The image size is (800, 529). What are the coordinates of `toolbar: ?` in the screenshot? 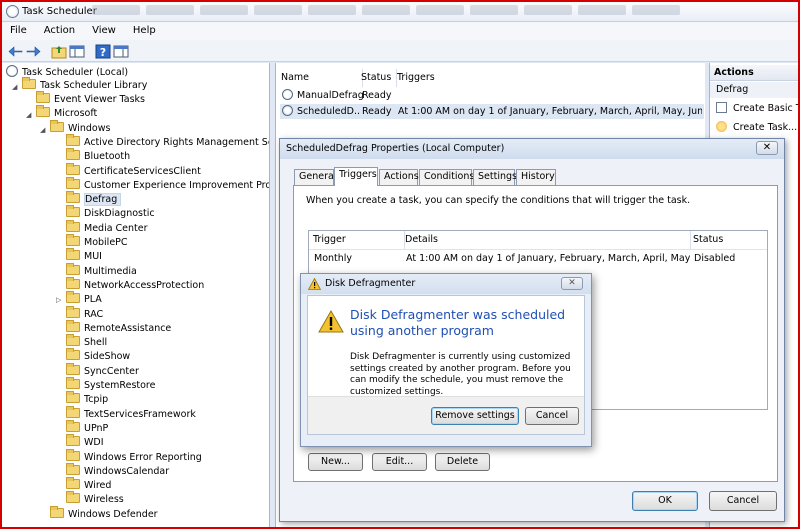 It's located at (400, 51).